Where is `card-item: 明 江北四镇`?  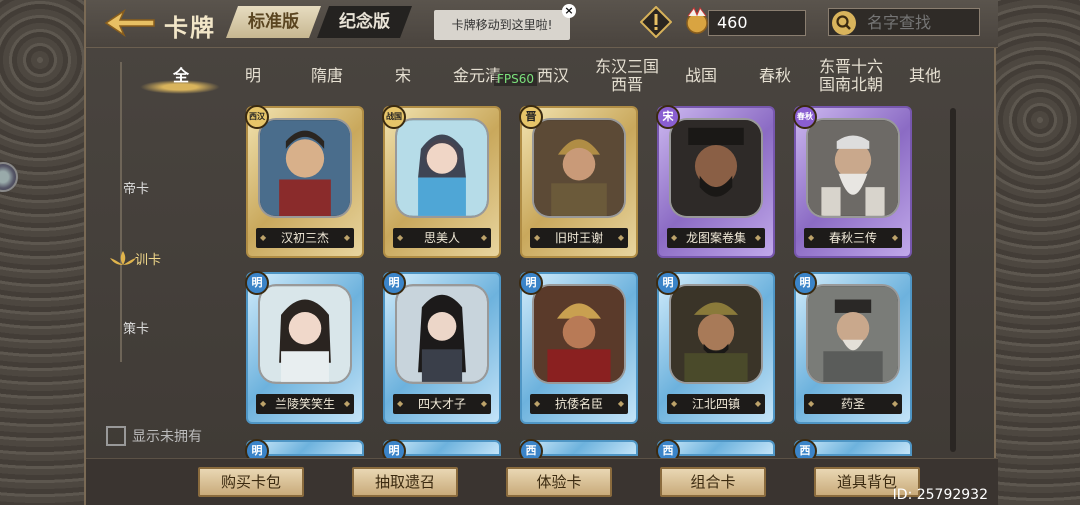
card-item: 明 江北四镇 is located at coordinates (715, 347).